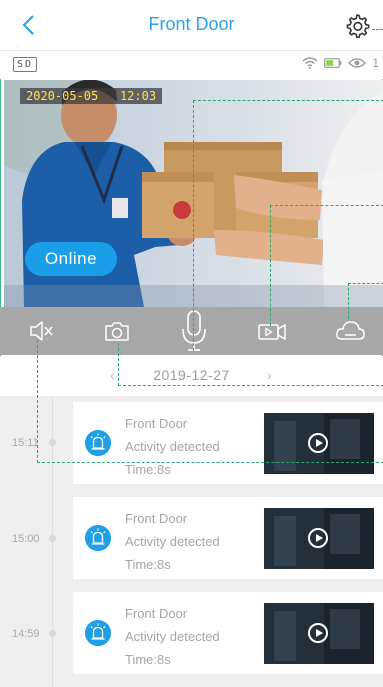 Image resolution: width=383 pixels, height=687 pixels. Describe the element at coordinates (26, 634) in the screenshot. I see `event-time: 14:59` at that location.